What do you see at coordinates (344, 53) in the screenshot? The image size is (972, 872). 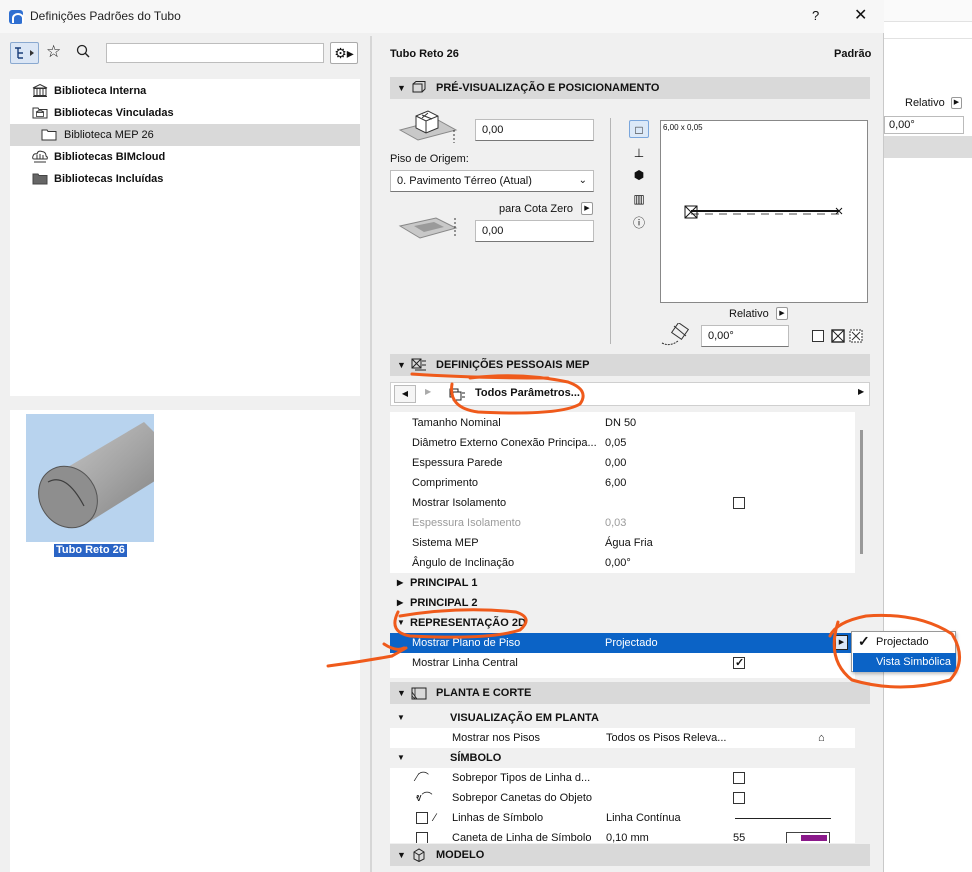 I see `settings-gear-icon: ⚙▸` at bounding box center [344, 53].